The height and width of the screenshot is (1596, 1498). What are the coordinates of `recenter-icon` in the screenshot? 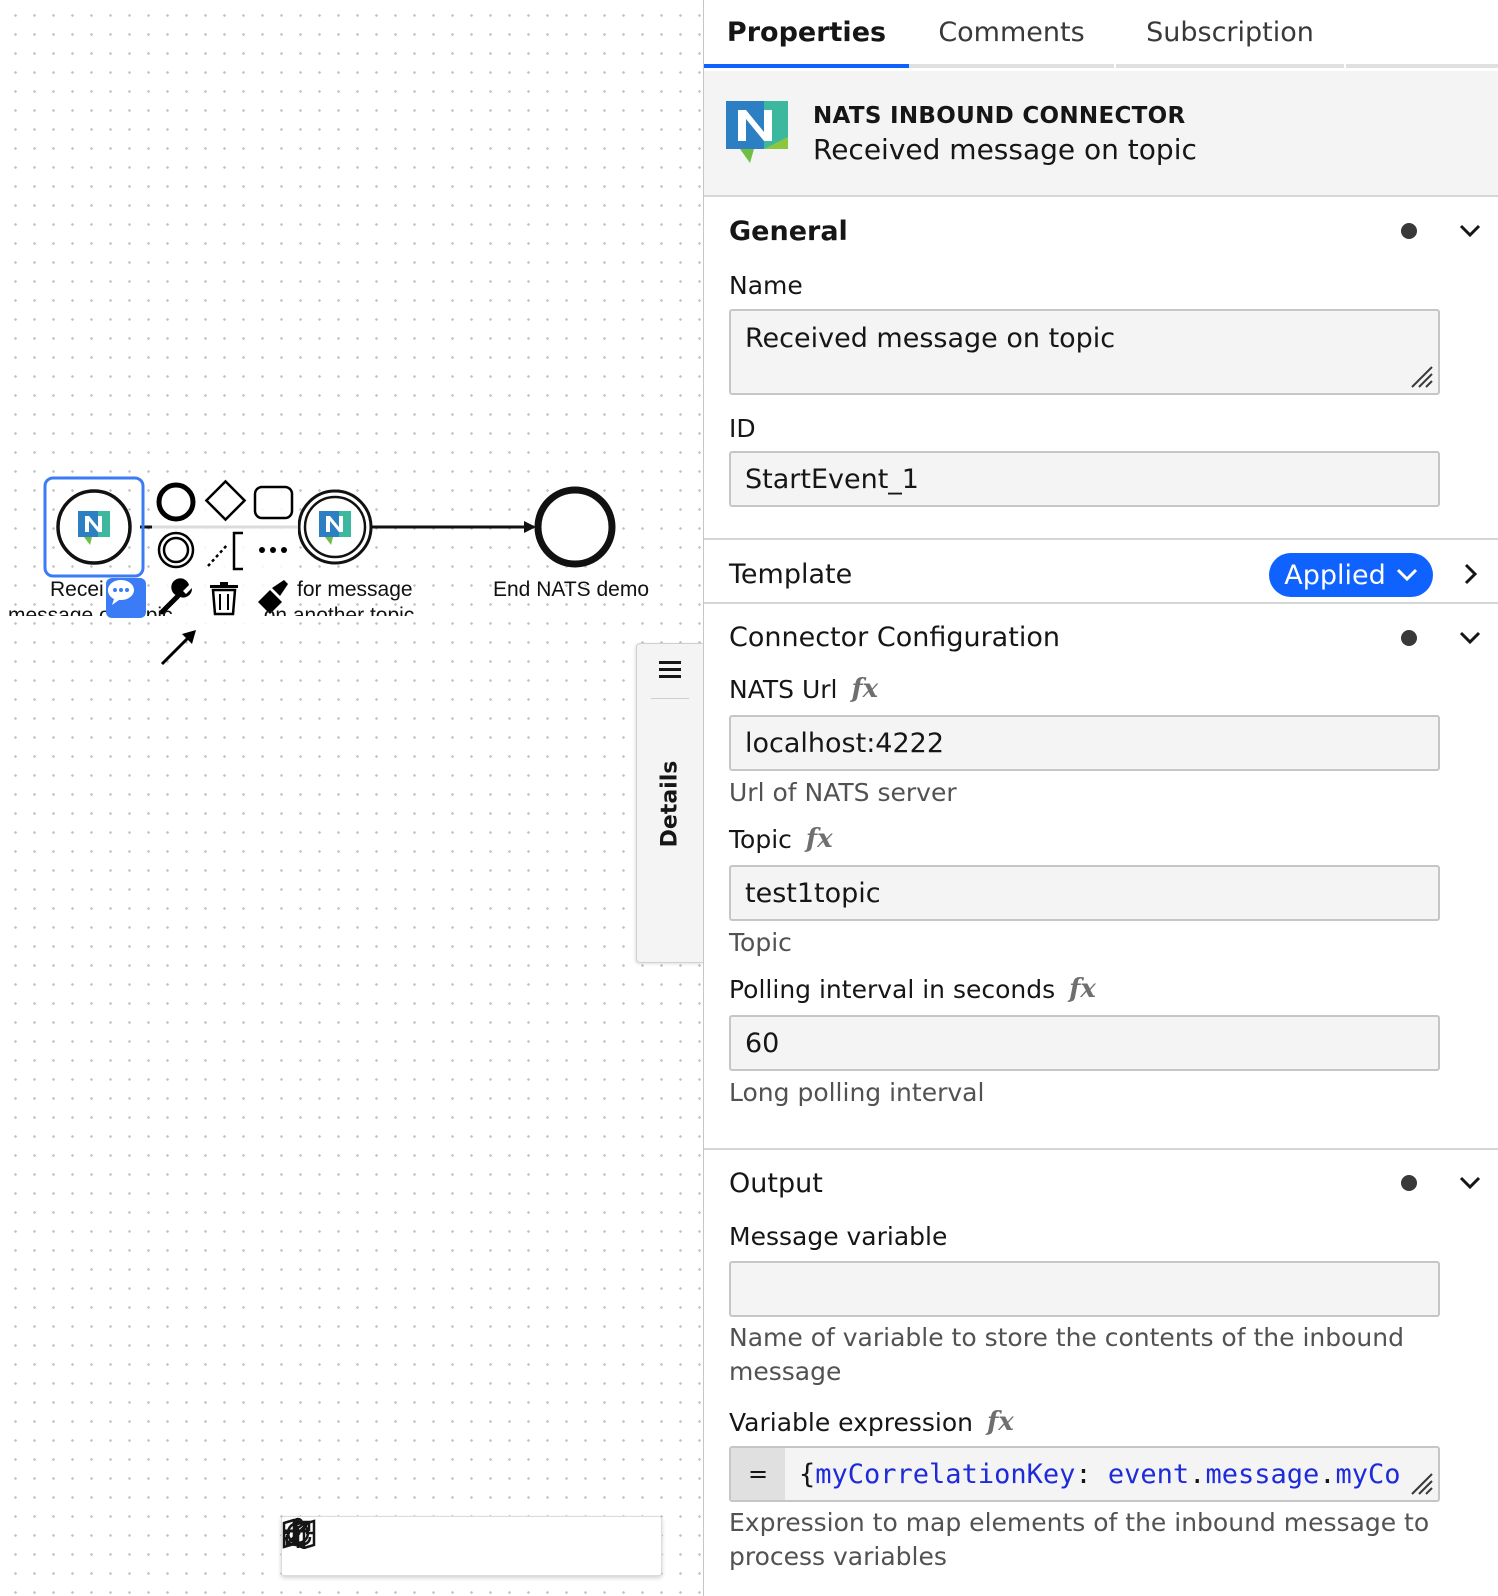 It's located at (402, 1542).